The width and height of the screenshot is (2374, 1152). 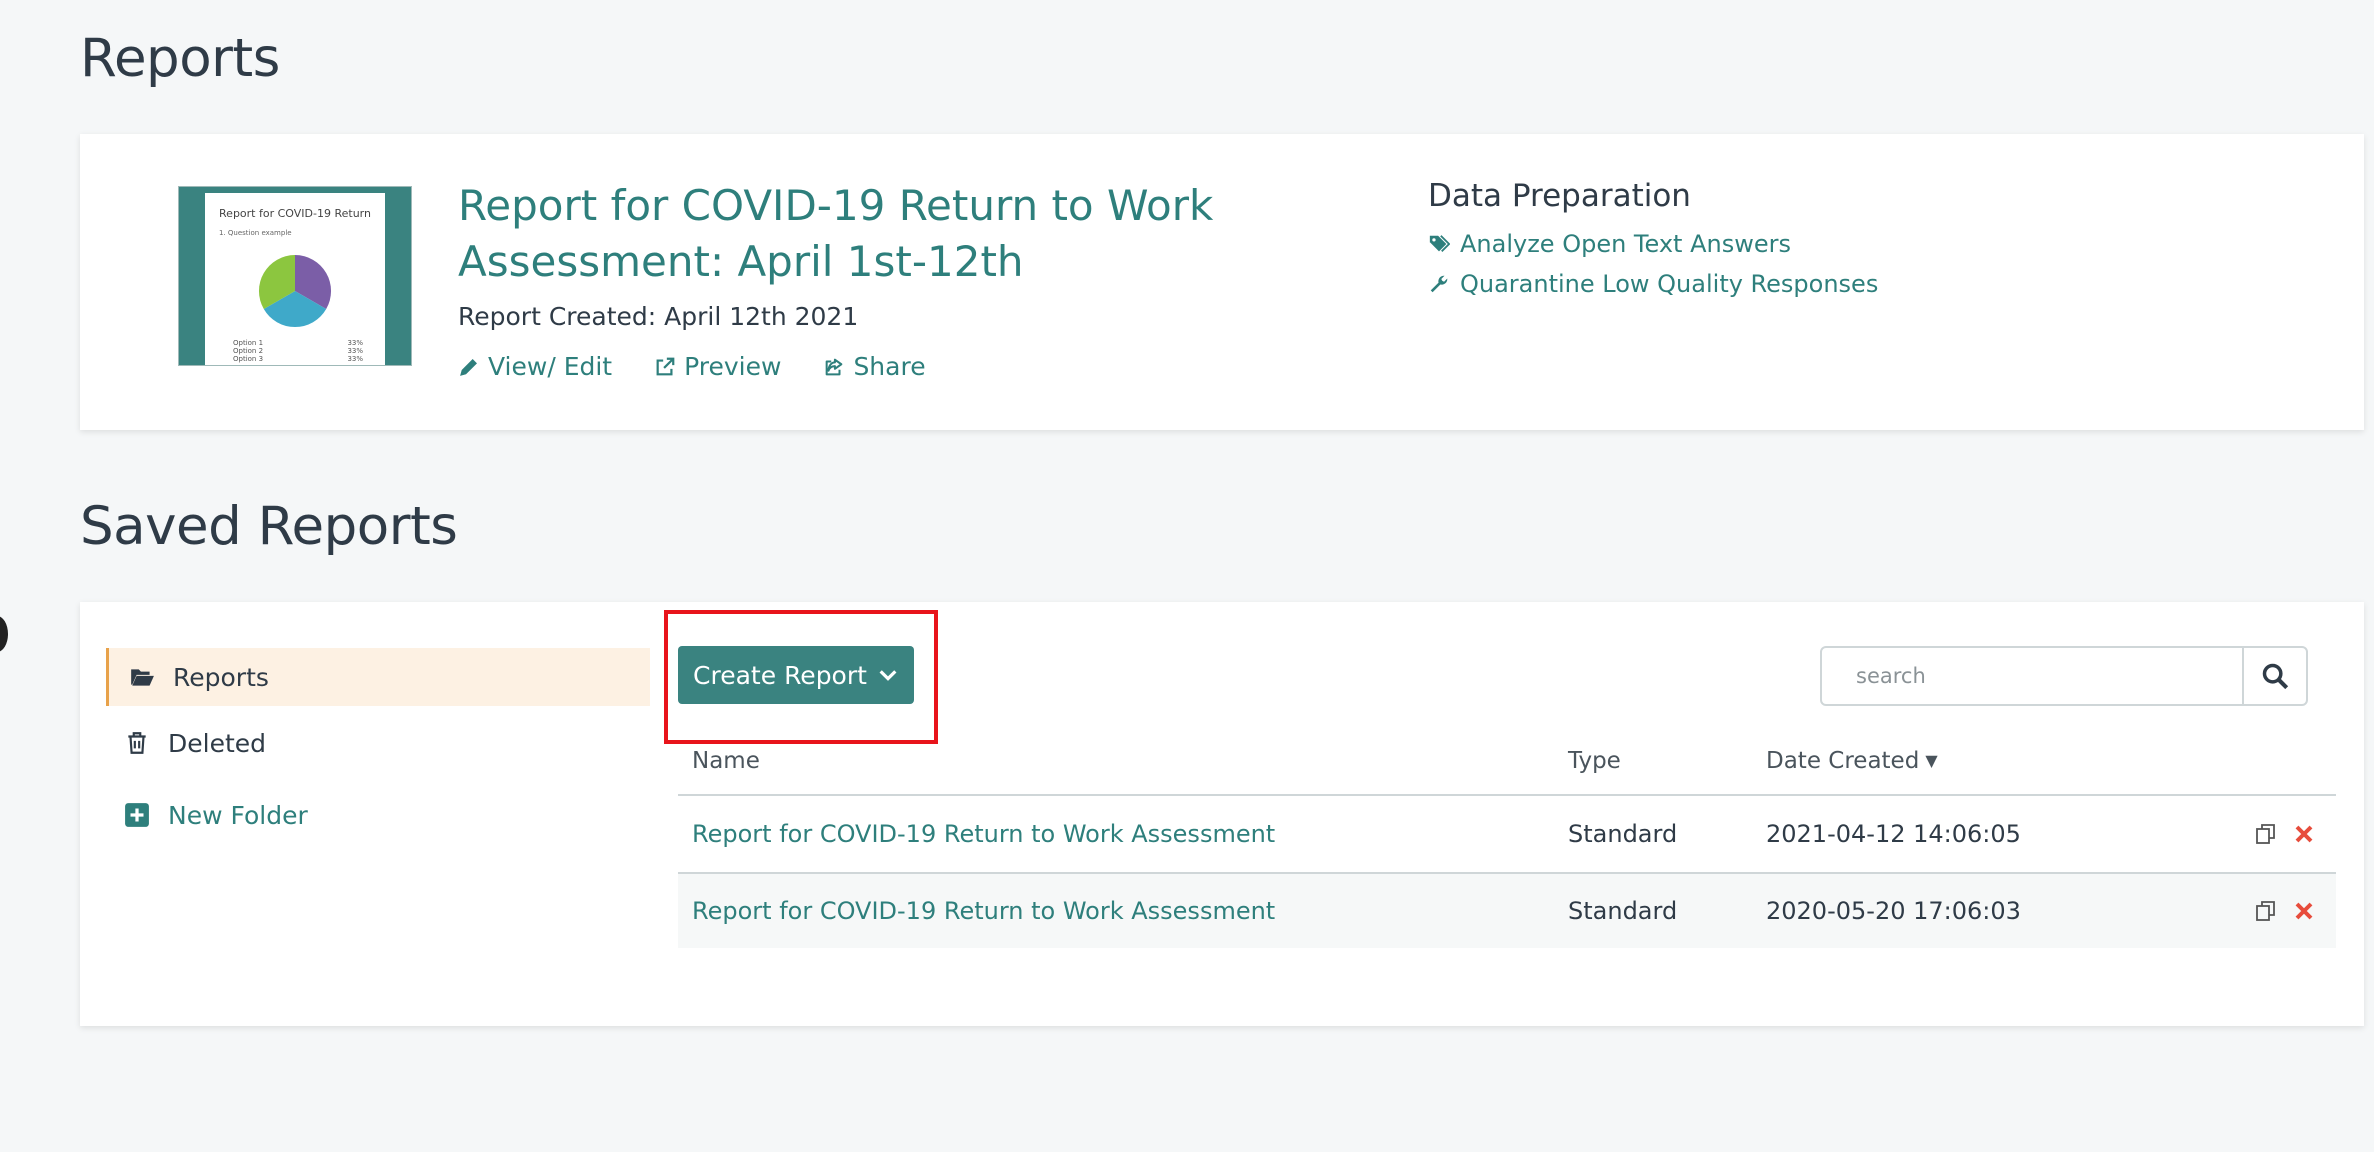 What do you see at coordinates (717, 366) in the screenshot?
I see `preview-link: Preview` at bounding box center [717, 366].